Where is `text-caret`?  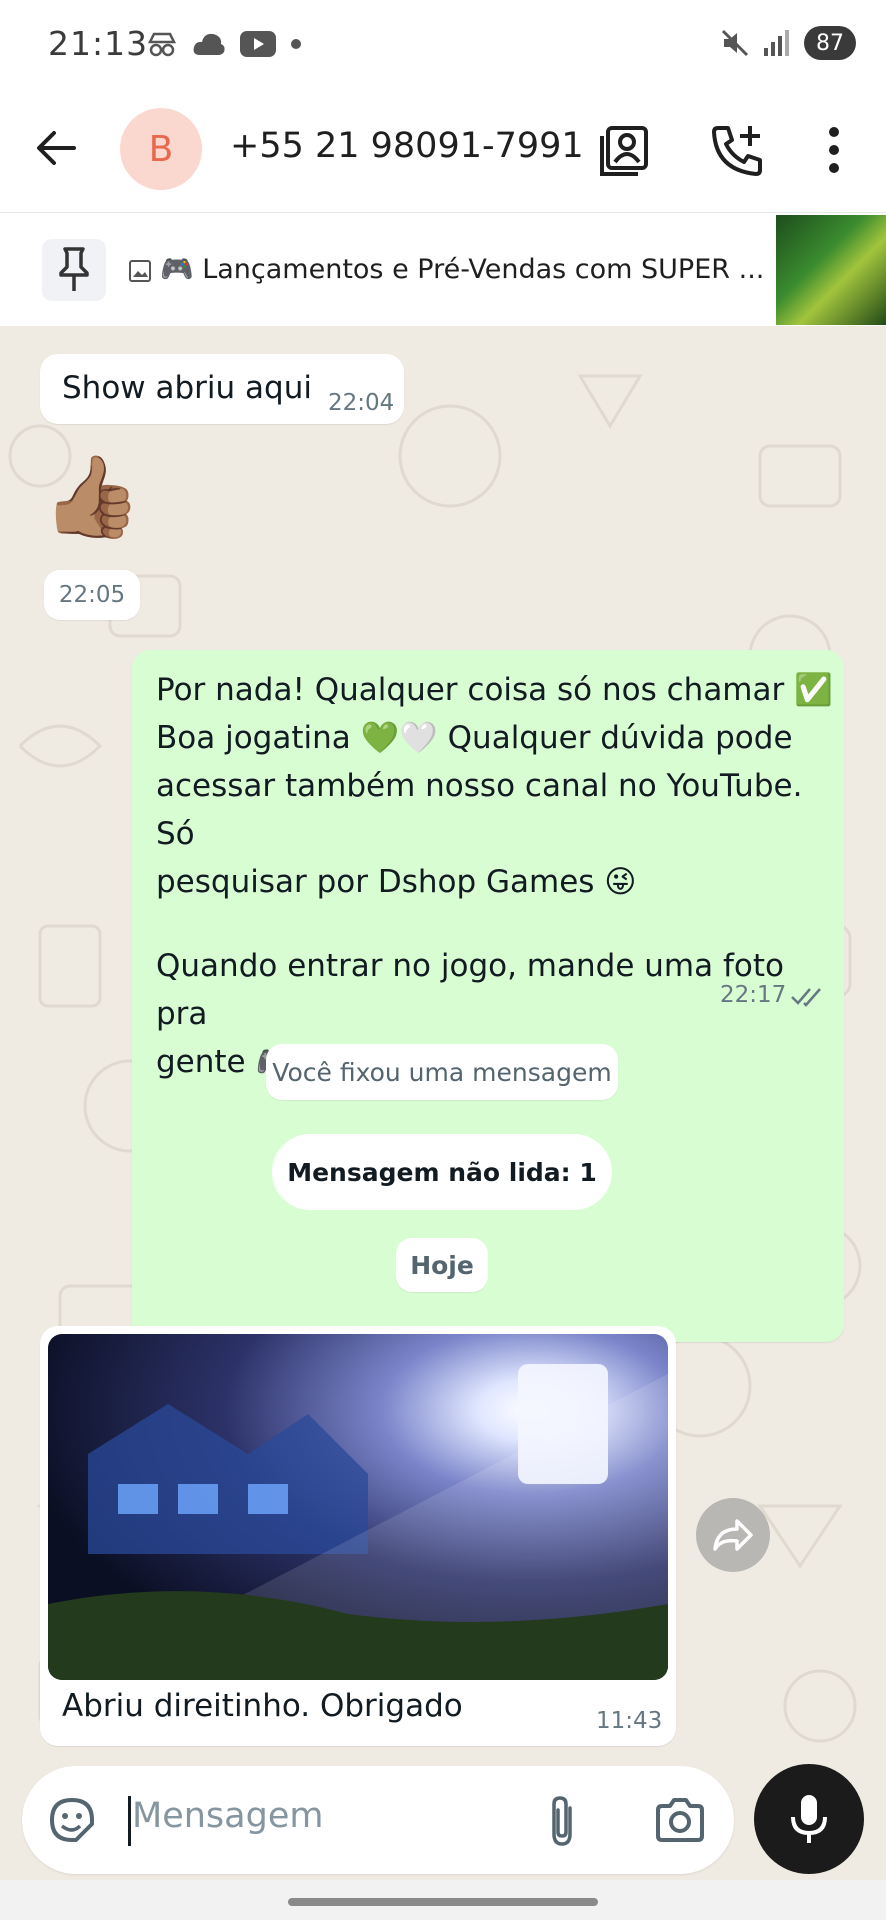
text-caret is located at coordinates (129, 1821).